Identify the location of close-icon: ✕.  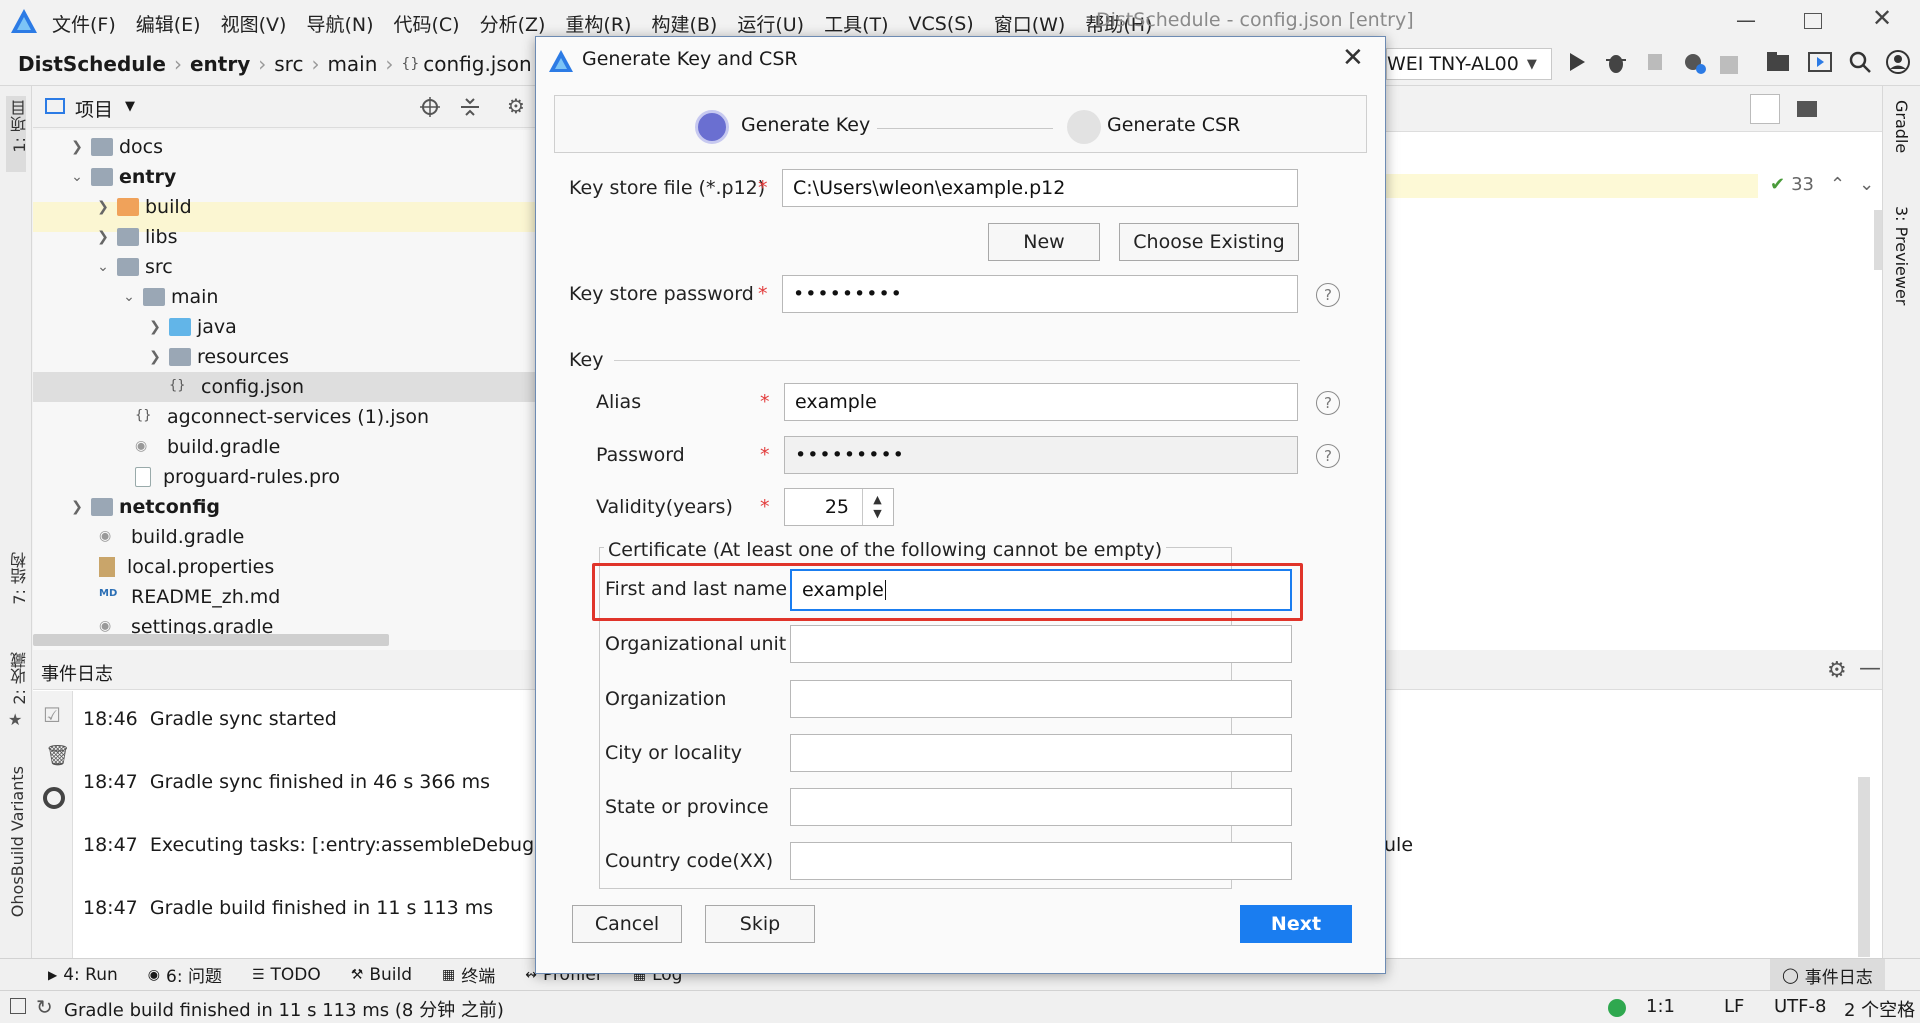
(1353, 58).